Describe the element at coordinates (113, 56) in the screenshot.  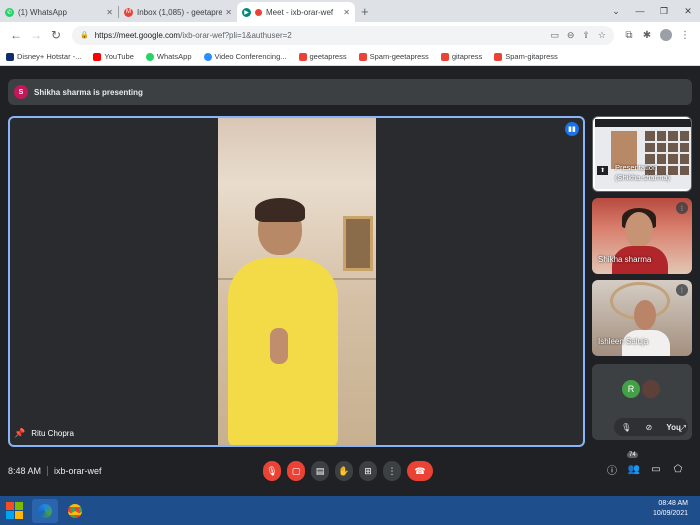
I see `bookmark-youtube: YouTube` at that location.